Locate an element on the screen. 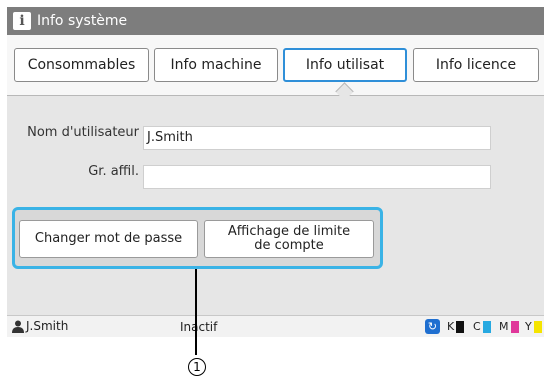  status-state: Inactif is located at coordinates (199, 327).